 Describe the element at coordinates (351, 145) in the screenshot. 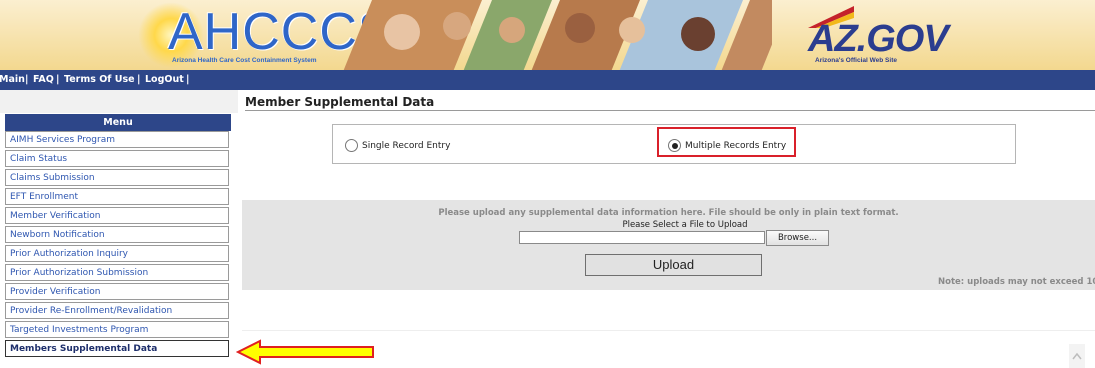

I see `single-record-radio` at that location.